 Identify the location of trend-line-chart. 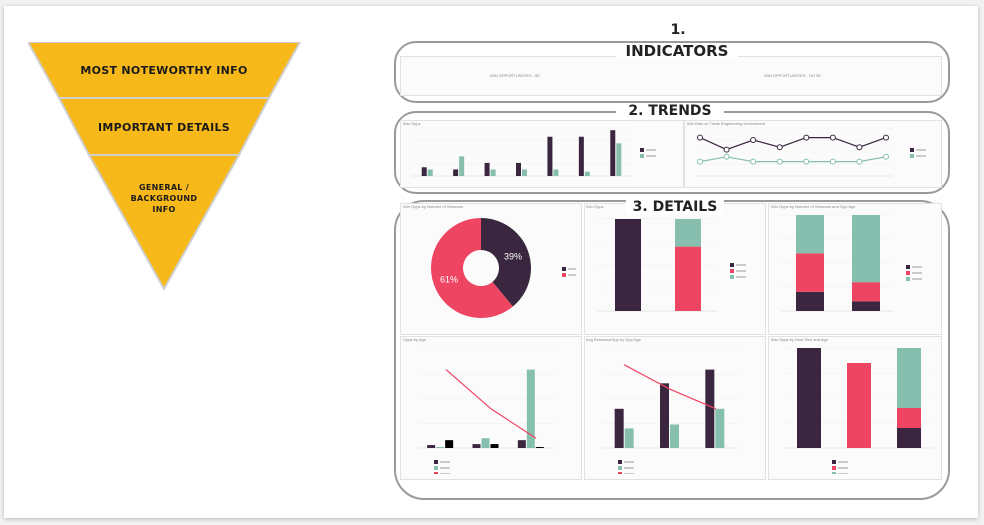
(811, 152).